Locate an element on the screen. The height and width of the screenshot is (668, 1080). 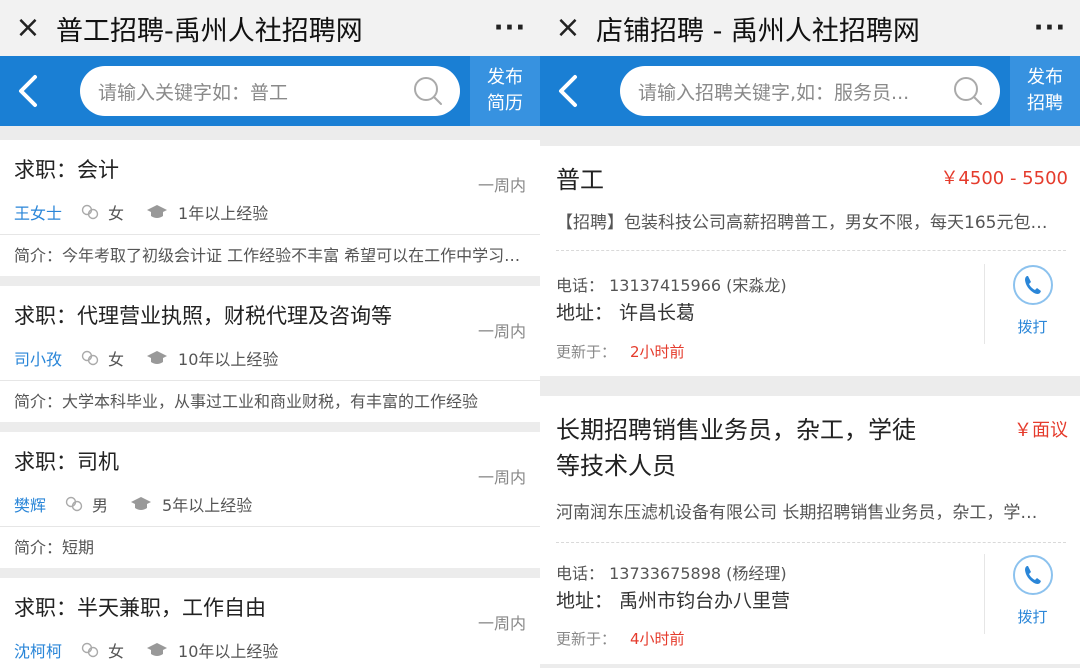
gender-value: 男 is located at coordinates (100, 505).